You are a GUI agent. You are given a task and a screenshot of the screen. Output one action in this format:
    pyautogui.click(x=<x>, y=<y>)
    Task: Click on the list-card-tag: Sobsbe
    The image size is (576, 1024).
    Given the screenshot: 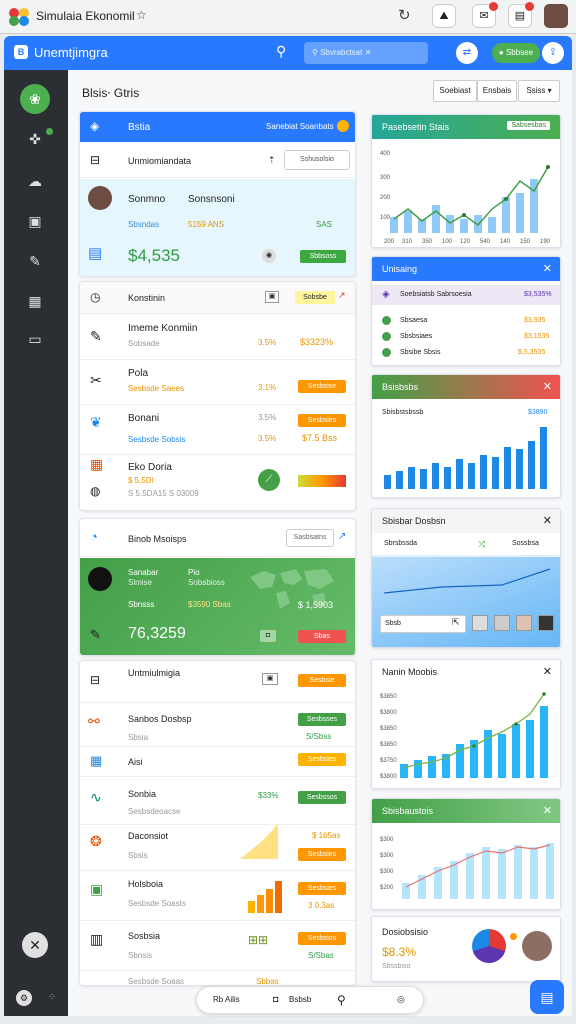 What is the action you would take?
    pyautogui.click(x=315, y=297)
    